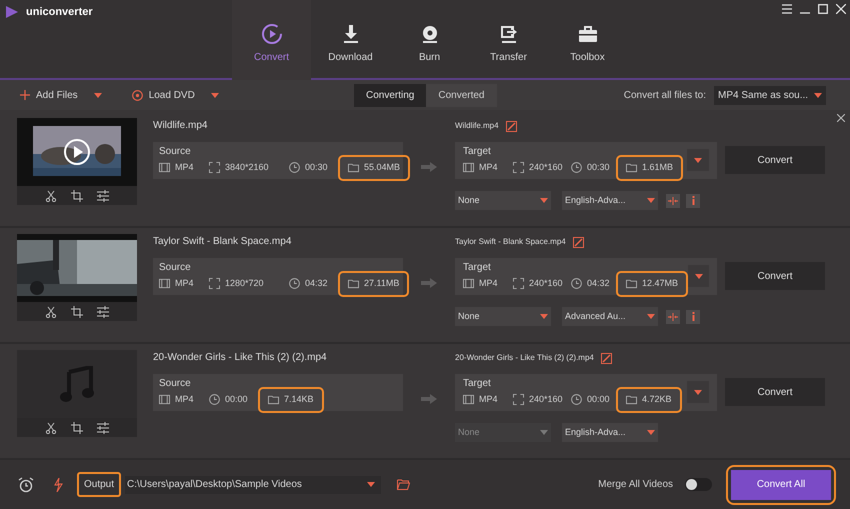  Describe the element at coordinates (390, 95) in the screenshot. I see `mode-tab: Converting` at that location.